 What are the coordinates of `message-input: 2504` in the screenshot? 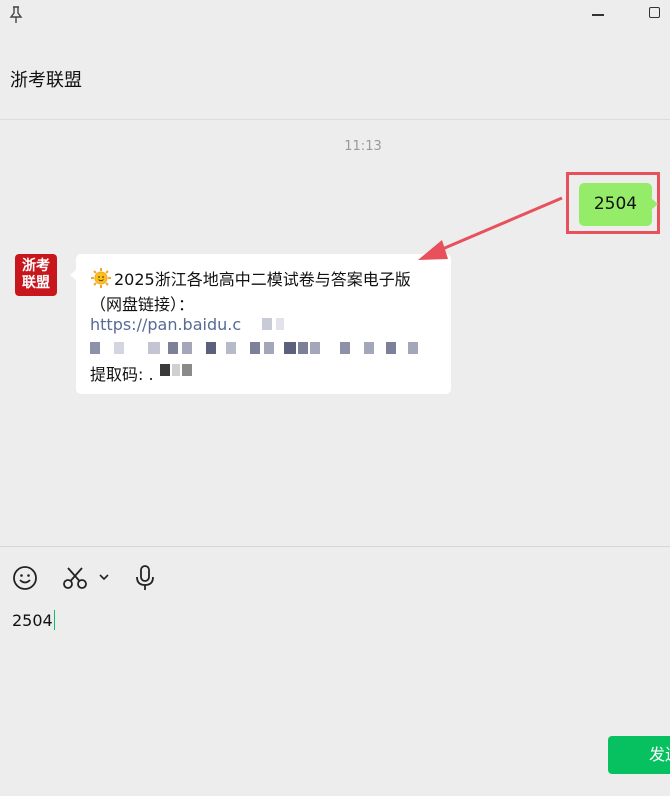 It's located at (34, 620).